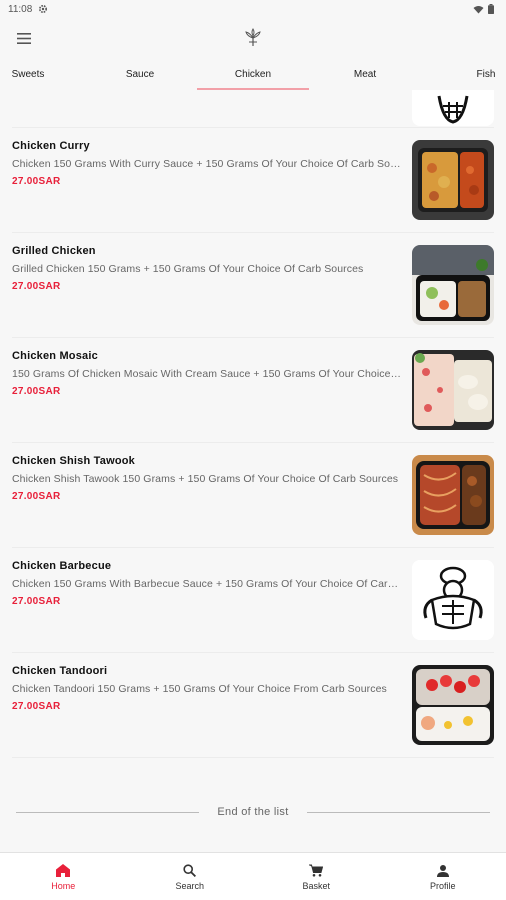  I want to click on item-title: Chicken Barbecue, so click(62, 566).